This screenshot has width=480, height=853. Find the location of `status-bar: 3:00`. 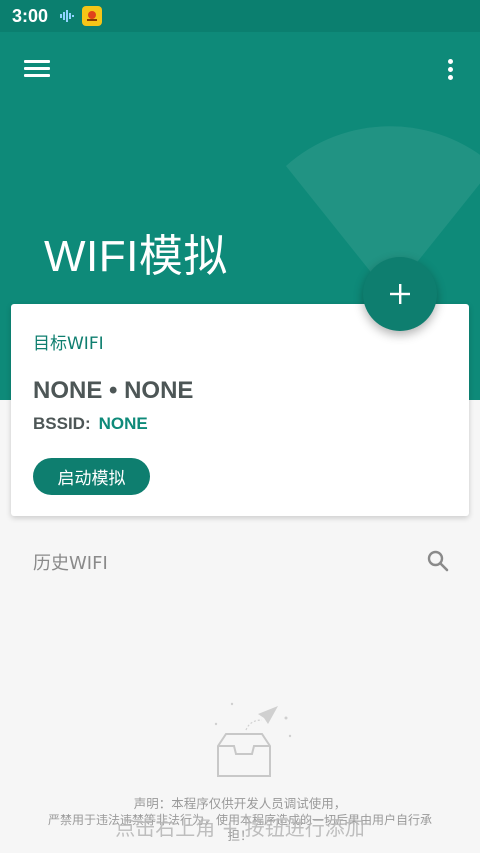

status-bar: 3:00 is located at coordinates (240, 16).